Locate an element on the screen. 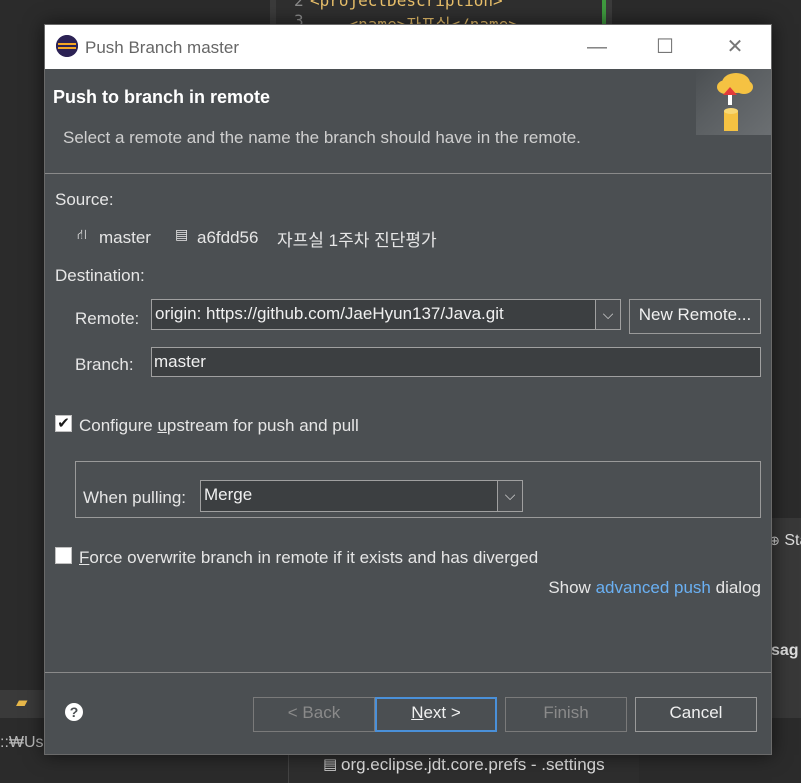 This screenshot has height=783, width=801. advanced-push-link: advanced push is located at coordinates (653, 587).